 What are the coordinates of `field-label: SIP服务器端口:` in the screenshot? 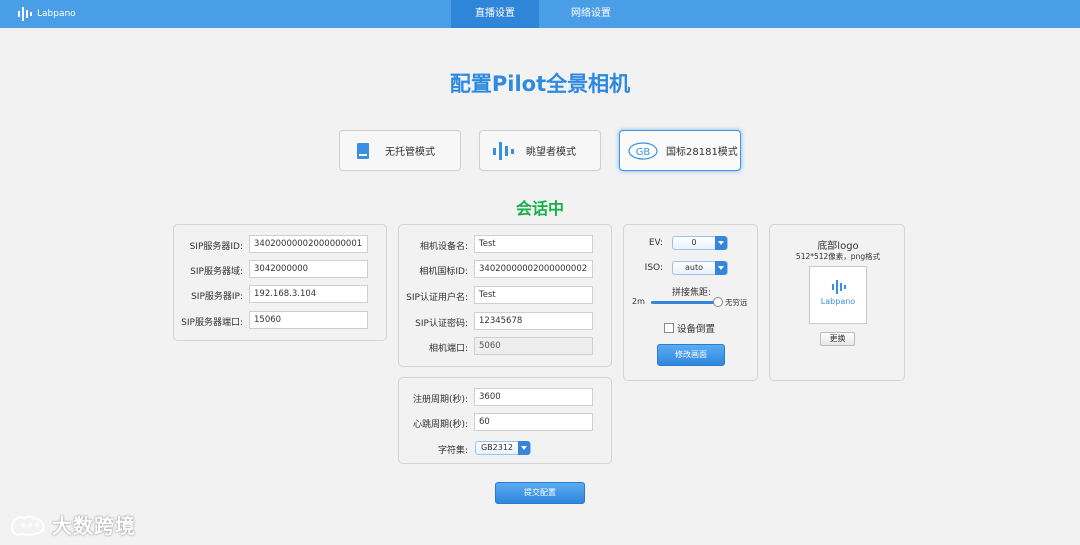 It's located at (212, 323).